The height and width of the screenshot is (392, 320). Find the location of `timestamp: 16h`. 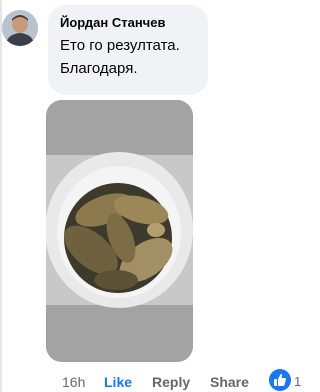

timestamp: 16h is located at coordinates (73, 382).